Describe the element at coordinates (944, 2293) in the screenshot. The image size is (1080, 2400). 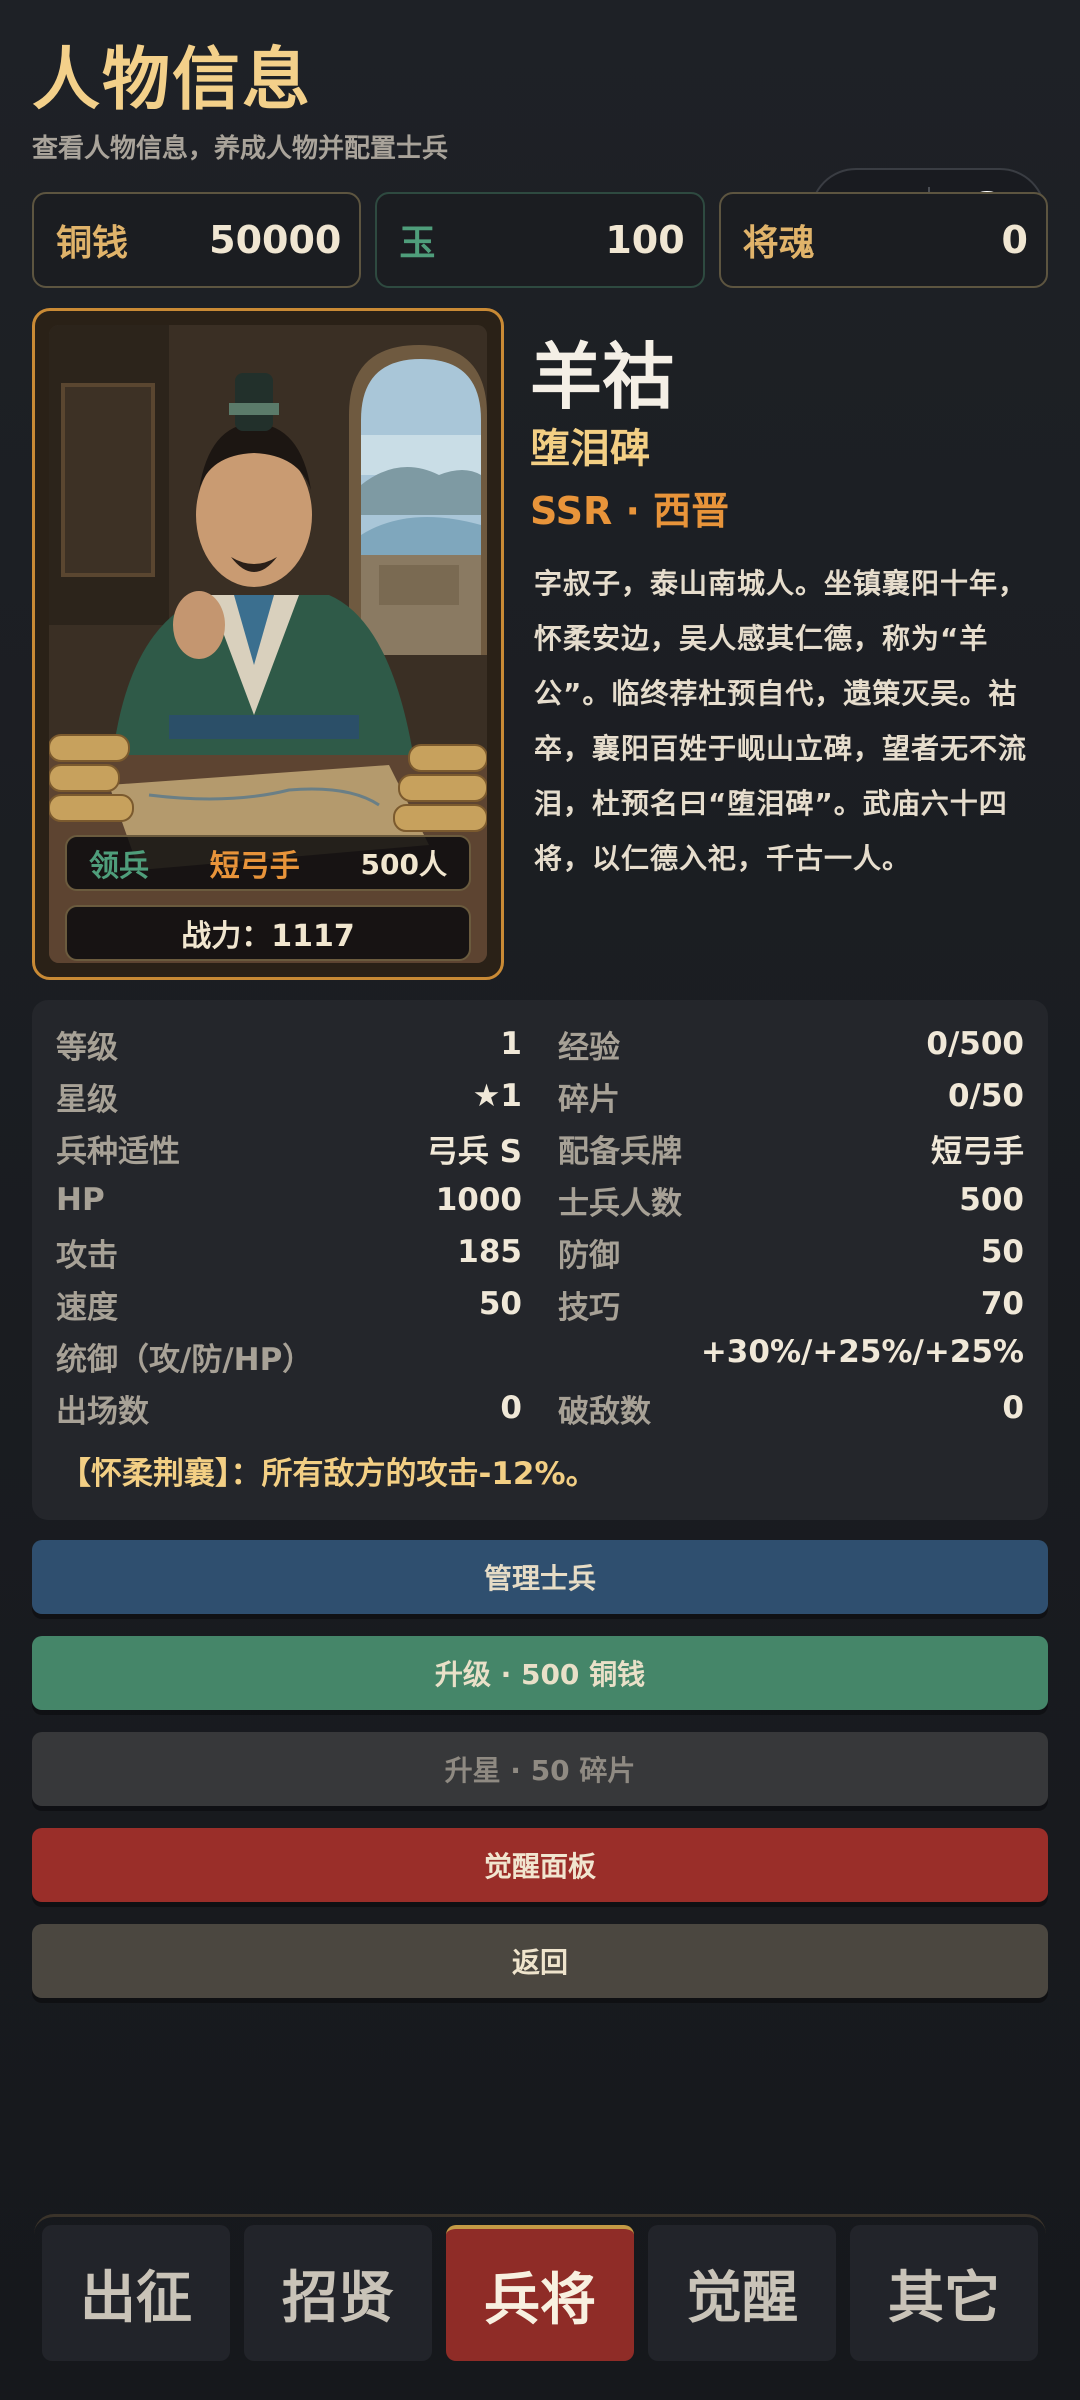
I see `tab-other: 其它` at that location.